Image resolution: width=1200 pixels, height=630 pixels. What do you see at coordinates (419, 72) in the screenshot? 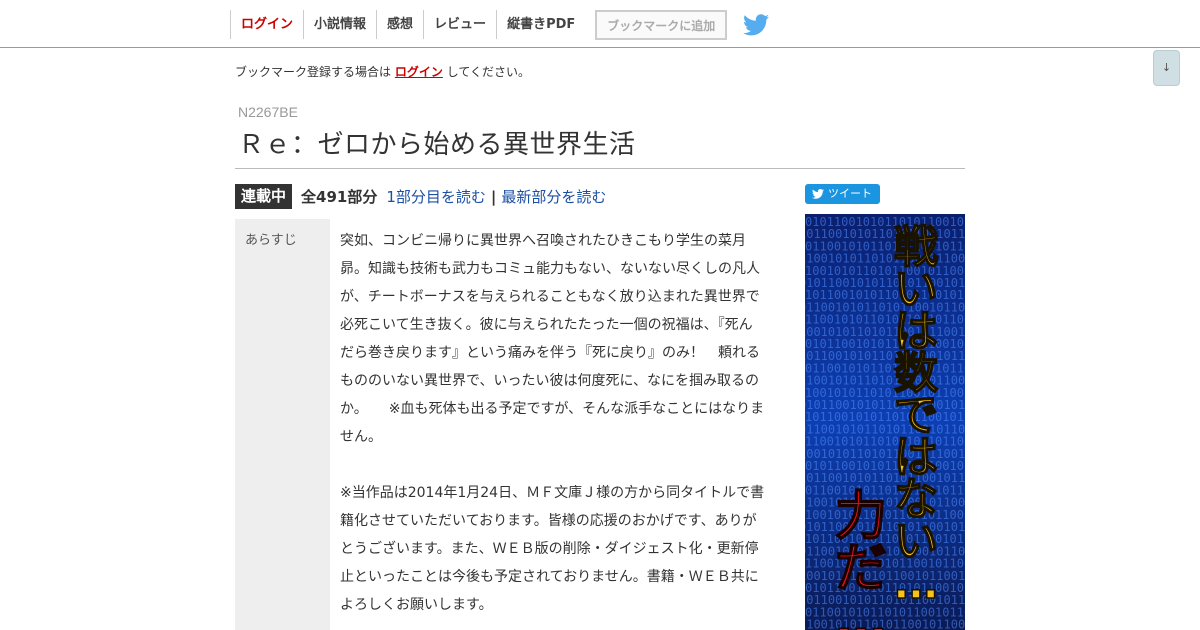
I see `notice-login-link: ログイン` at bounding box center [419, 72].